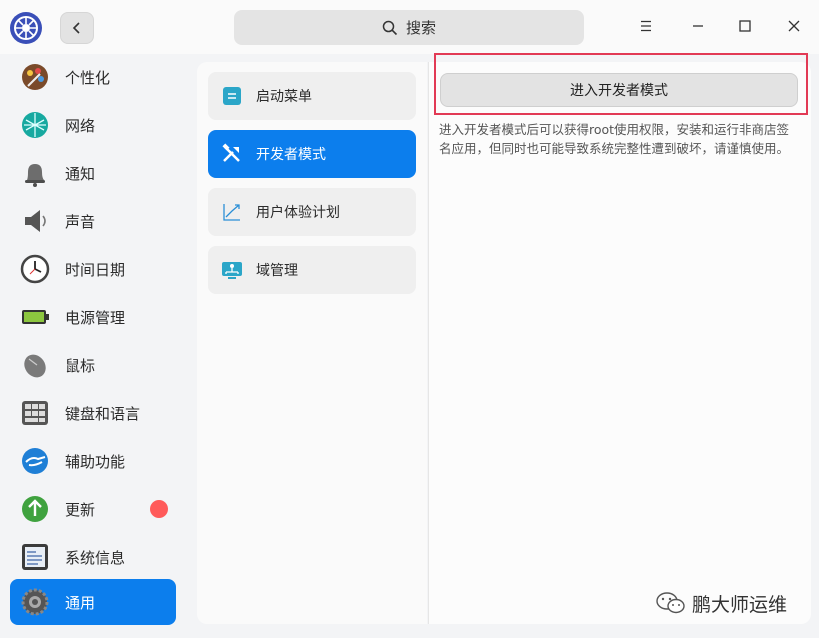 This screenshot has width=819, height=638. What do you see at coordinates (277, 271) in the screenshot?
I see `submenu-item-label: 域管理` at bounding box center [277, 271].